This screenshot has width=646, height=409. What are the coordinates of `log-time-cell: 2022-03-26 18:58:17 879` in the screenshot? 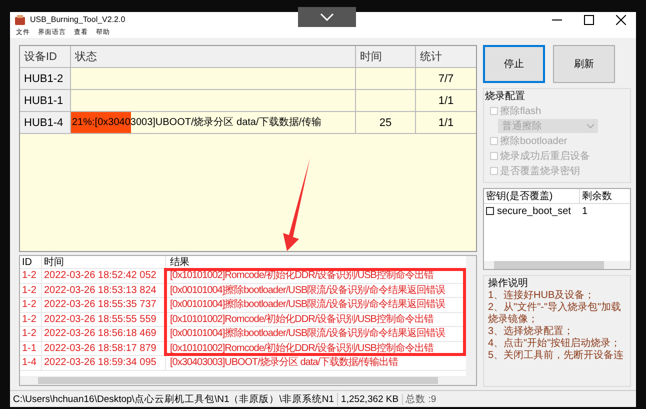 It's located at (104, 348).